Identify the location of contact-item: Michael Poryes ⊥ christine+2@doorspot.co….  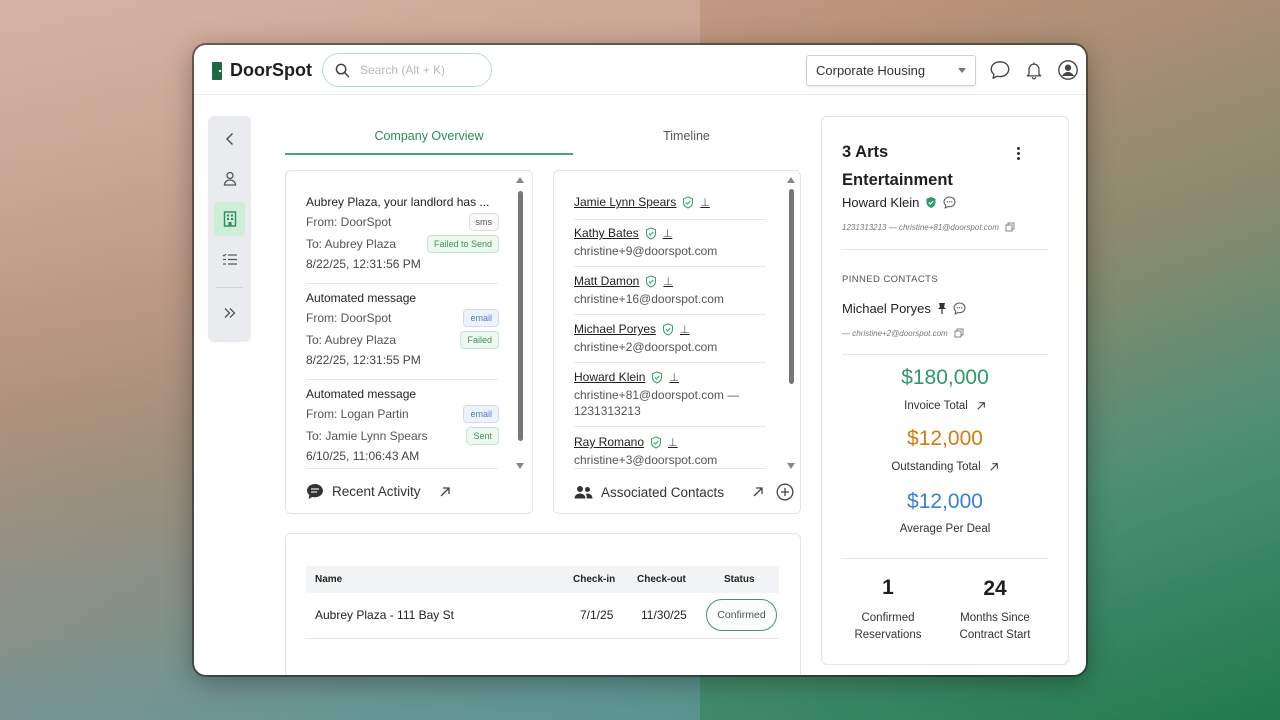
(671, 338).